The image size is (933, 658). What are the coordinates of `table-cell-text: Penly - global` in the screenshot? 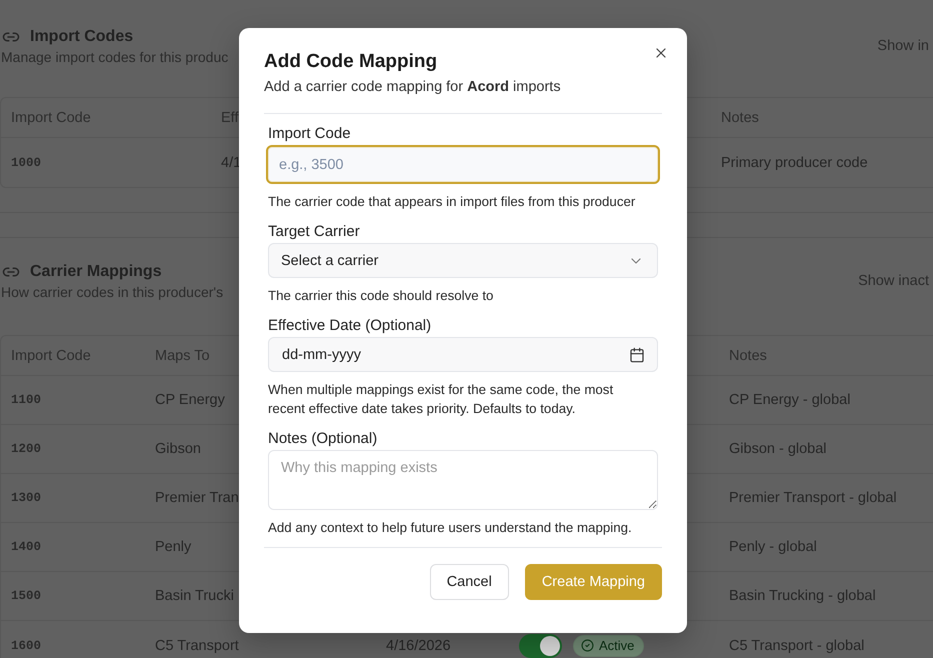 It's located at (773, 547).